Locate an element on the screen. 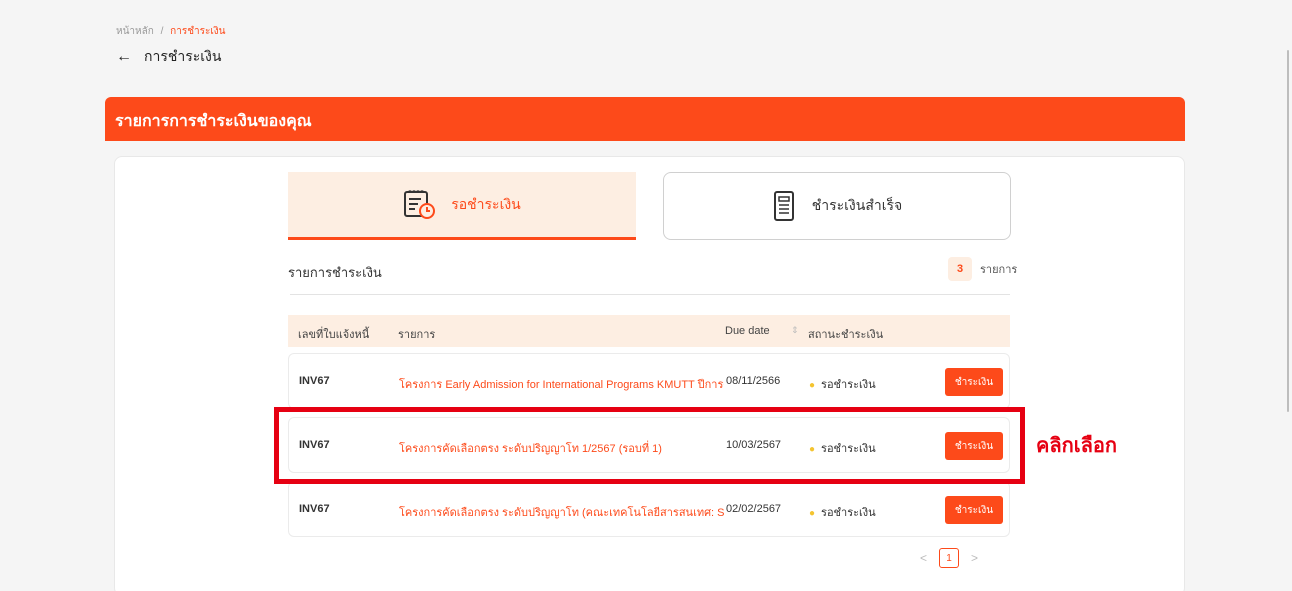 This screenshot has width=1292, height=591. count-unit: รายการ is located at coordinates (999, 270).